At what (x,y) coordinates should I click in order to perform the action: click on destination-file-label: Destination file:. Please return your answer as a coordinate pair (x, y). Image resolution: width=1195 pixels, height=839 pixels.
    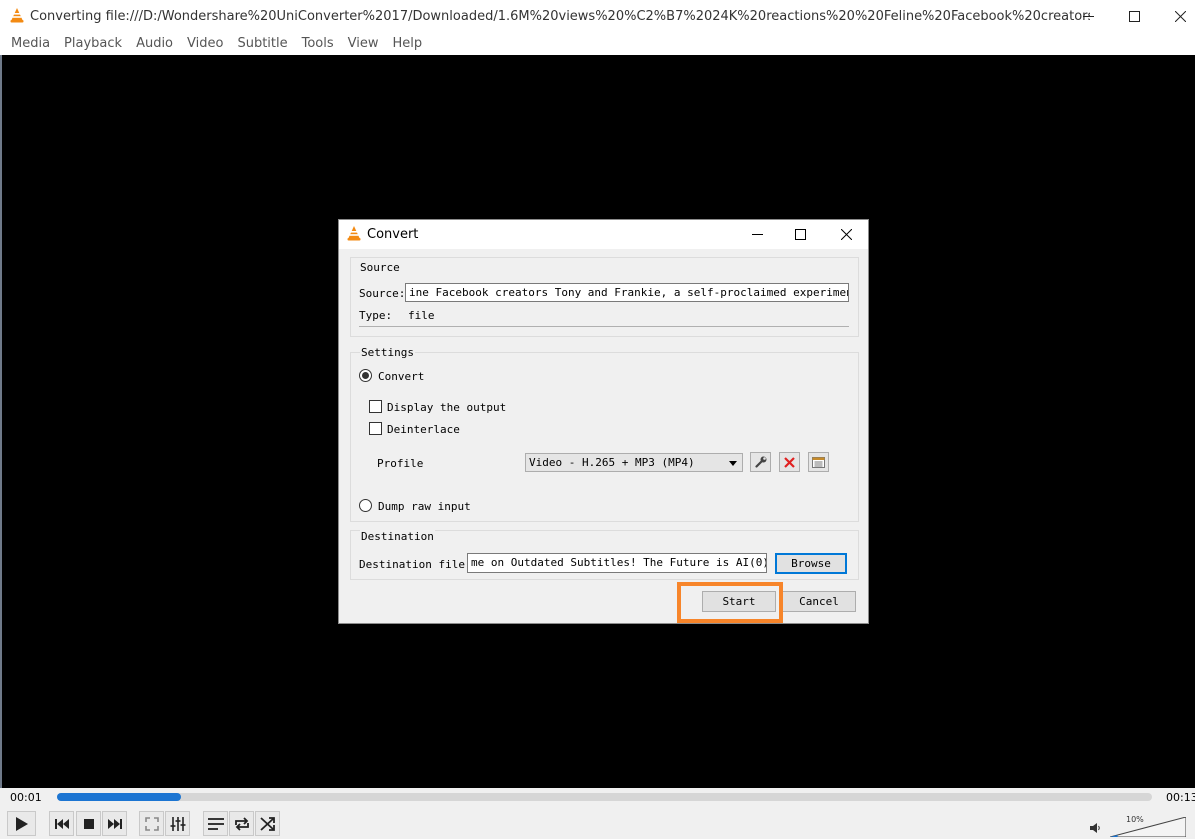
    Looking at the image, I should click on (415, 564).